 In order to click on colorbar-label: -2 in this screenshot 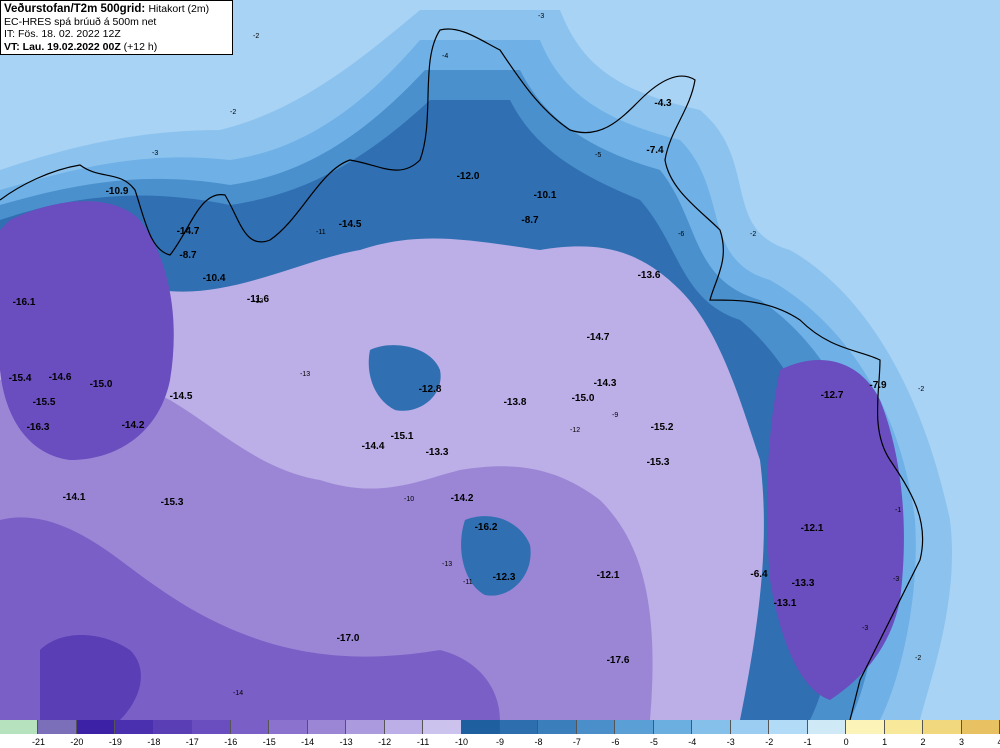, I will do `click(769, 742)`.